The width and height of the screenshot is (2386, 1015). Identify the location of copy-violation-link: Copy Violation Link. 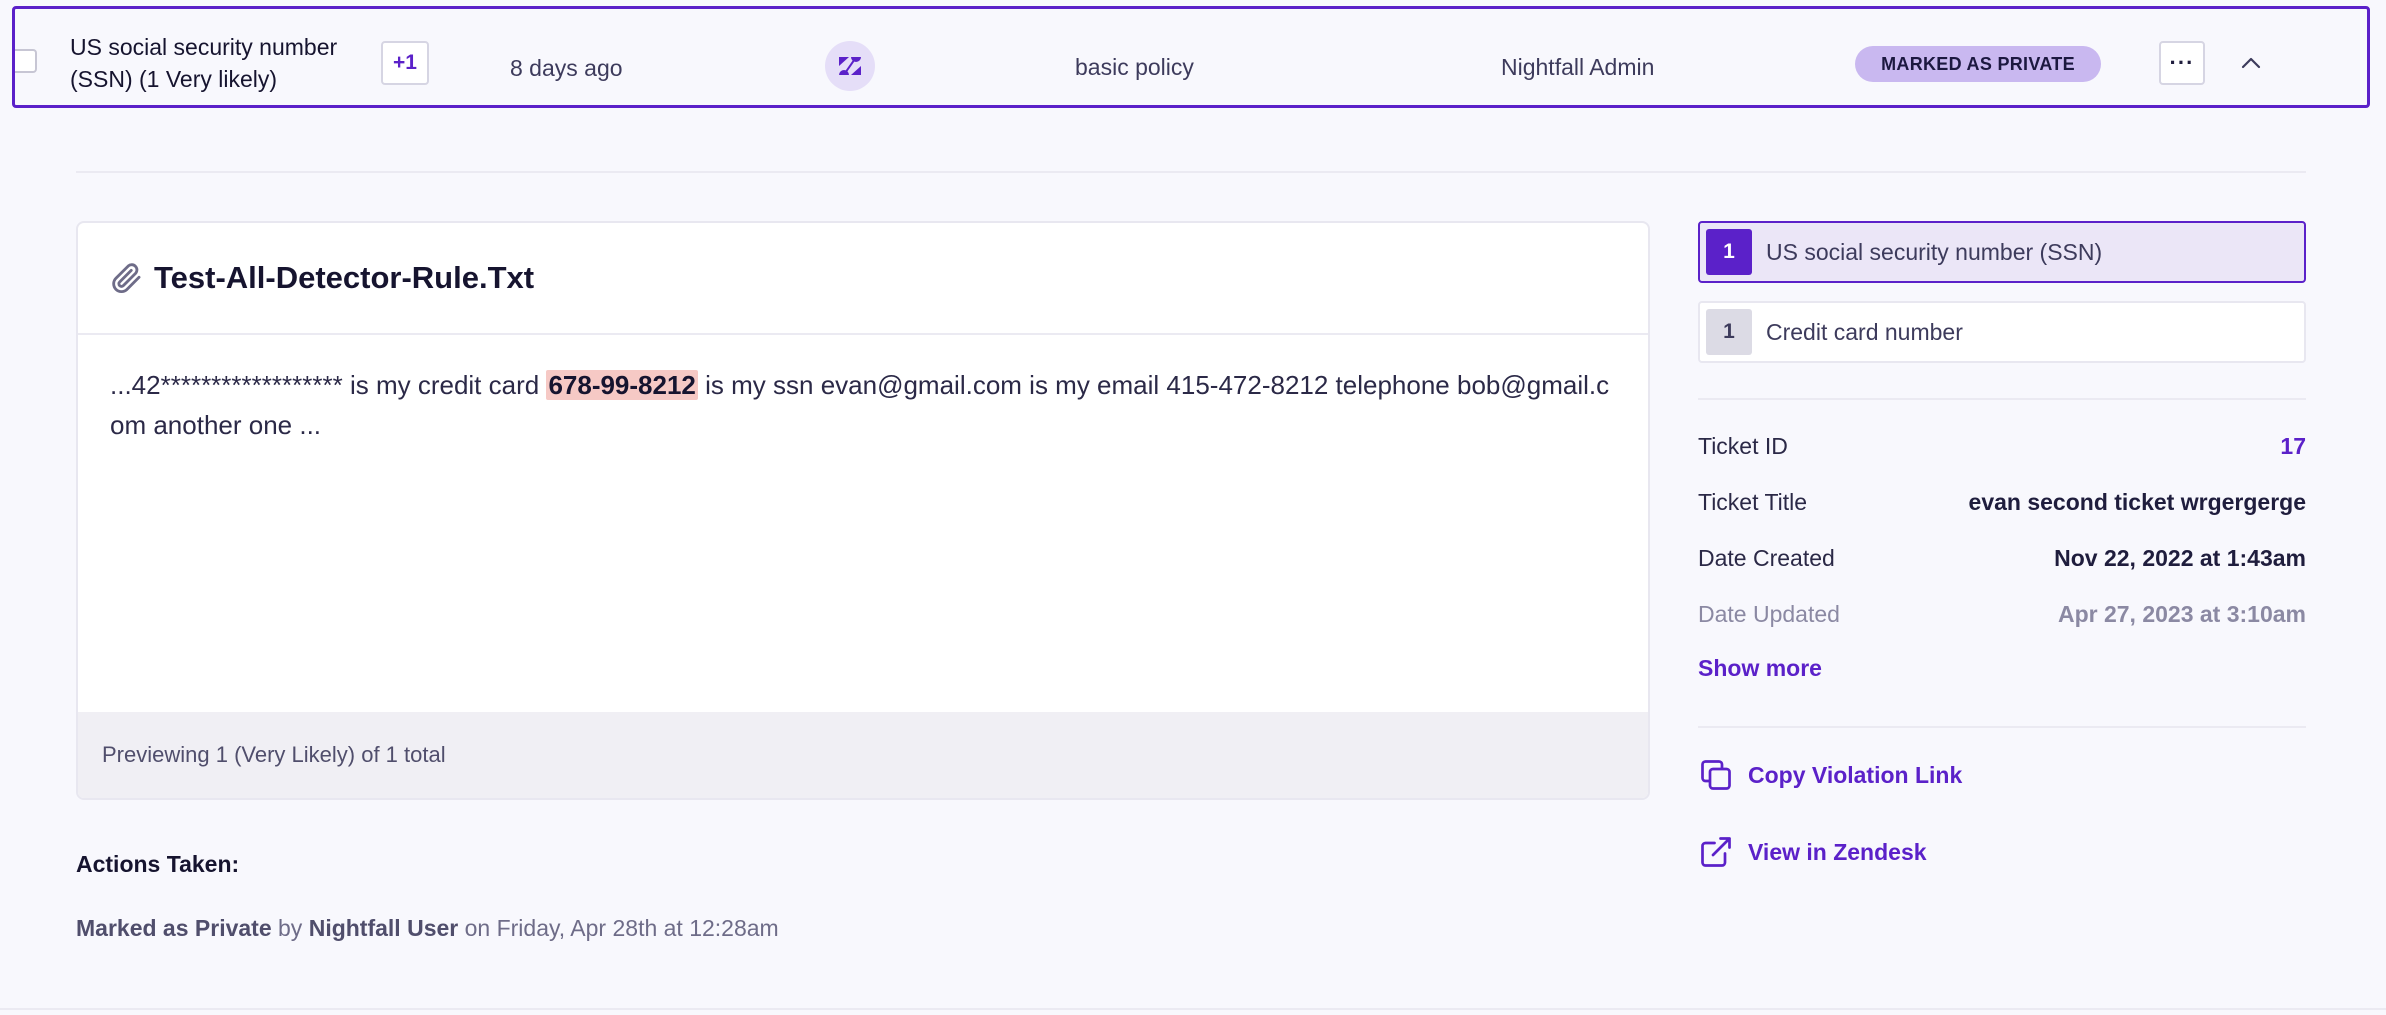
(1830, 775).